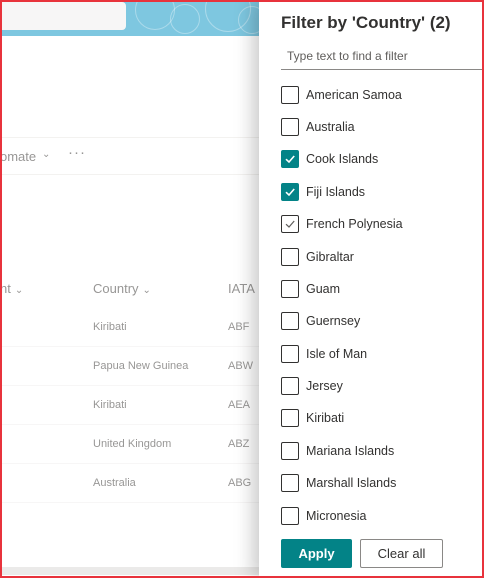  What do you see at coordinates (381, 257) in the screenshot?
I see `filter-option-gibraltar: Gibraltar` at bounding box center [381, 257].